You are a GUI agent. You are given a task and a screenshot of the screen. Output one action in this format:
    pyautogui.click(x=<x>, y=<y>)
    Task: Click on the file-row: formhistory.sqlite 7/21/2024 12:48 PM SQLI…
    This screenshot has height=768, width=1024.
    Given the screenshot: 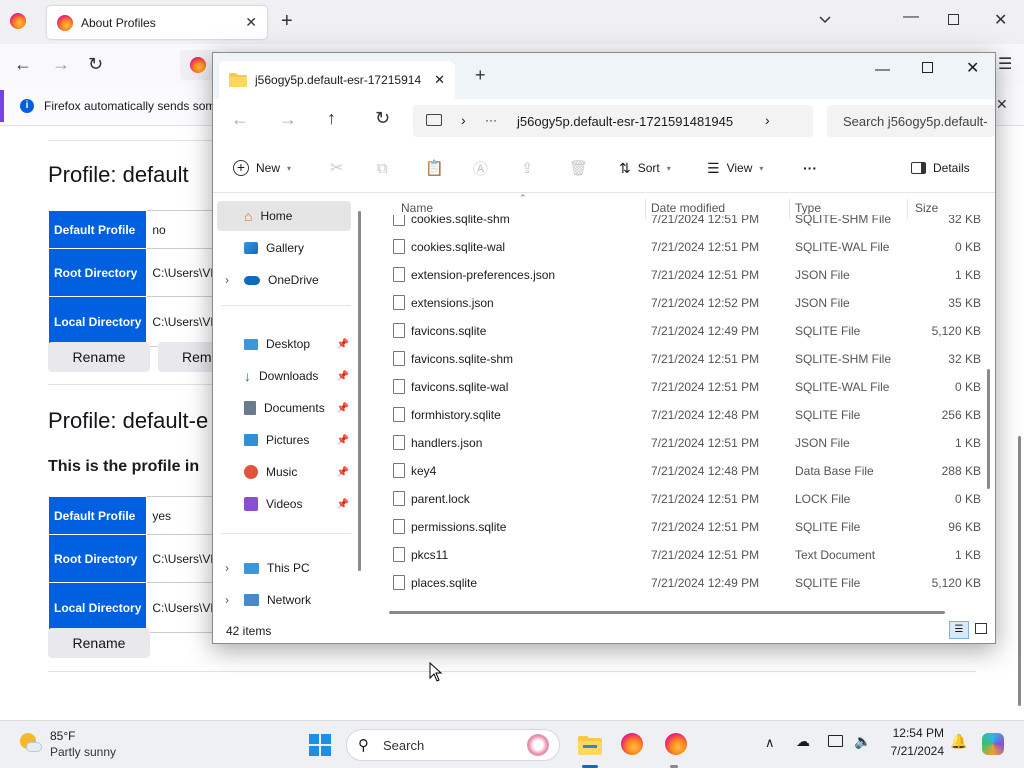 What is the action you would take?
    pyautogui.click(x=676, y=415)
    